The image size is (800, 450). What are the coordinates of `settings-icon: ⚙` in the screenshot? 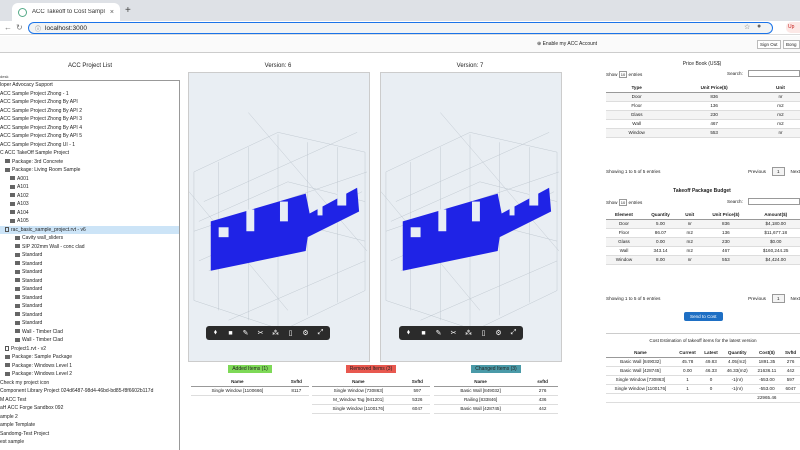 It's located at (498, 333).